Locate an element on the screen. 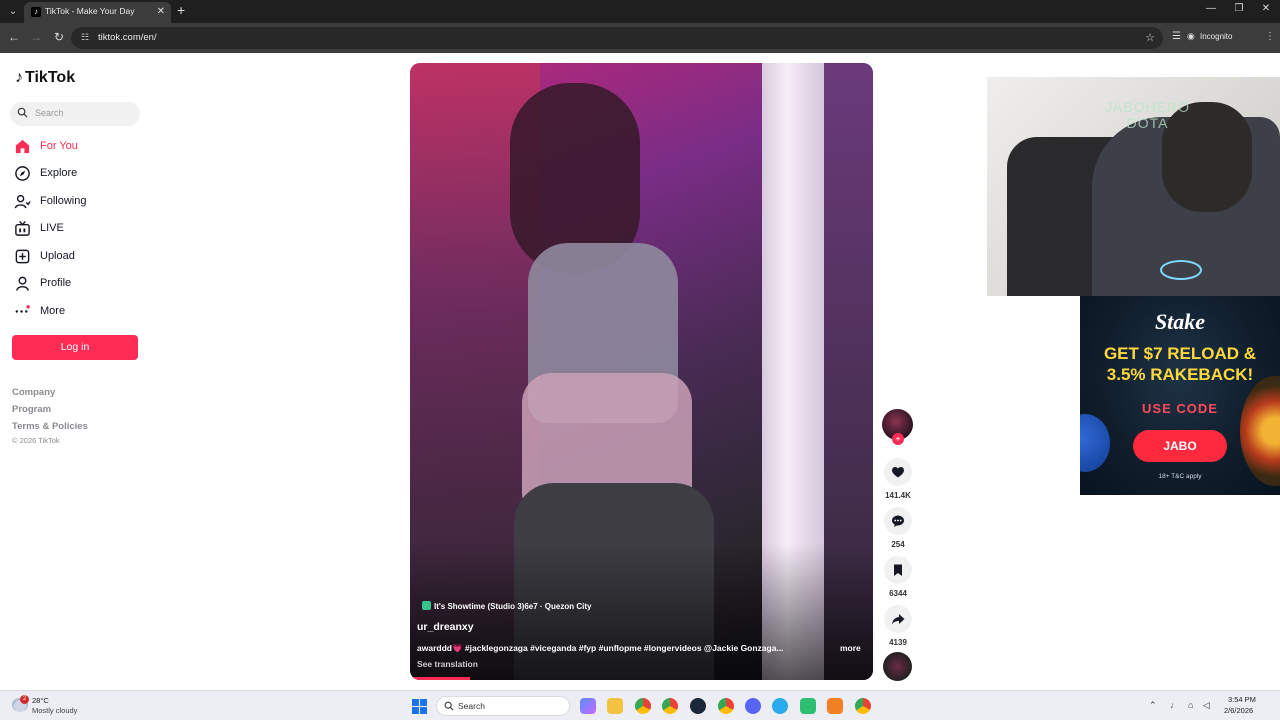 The image size is (1280, 720). weather-desc: Mostly cloudy is located at coordinates (54, 710).